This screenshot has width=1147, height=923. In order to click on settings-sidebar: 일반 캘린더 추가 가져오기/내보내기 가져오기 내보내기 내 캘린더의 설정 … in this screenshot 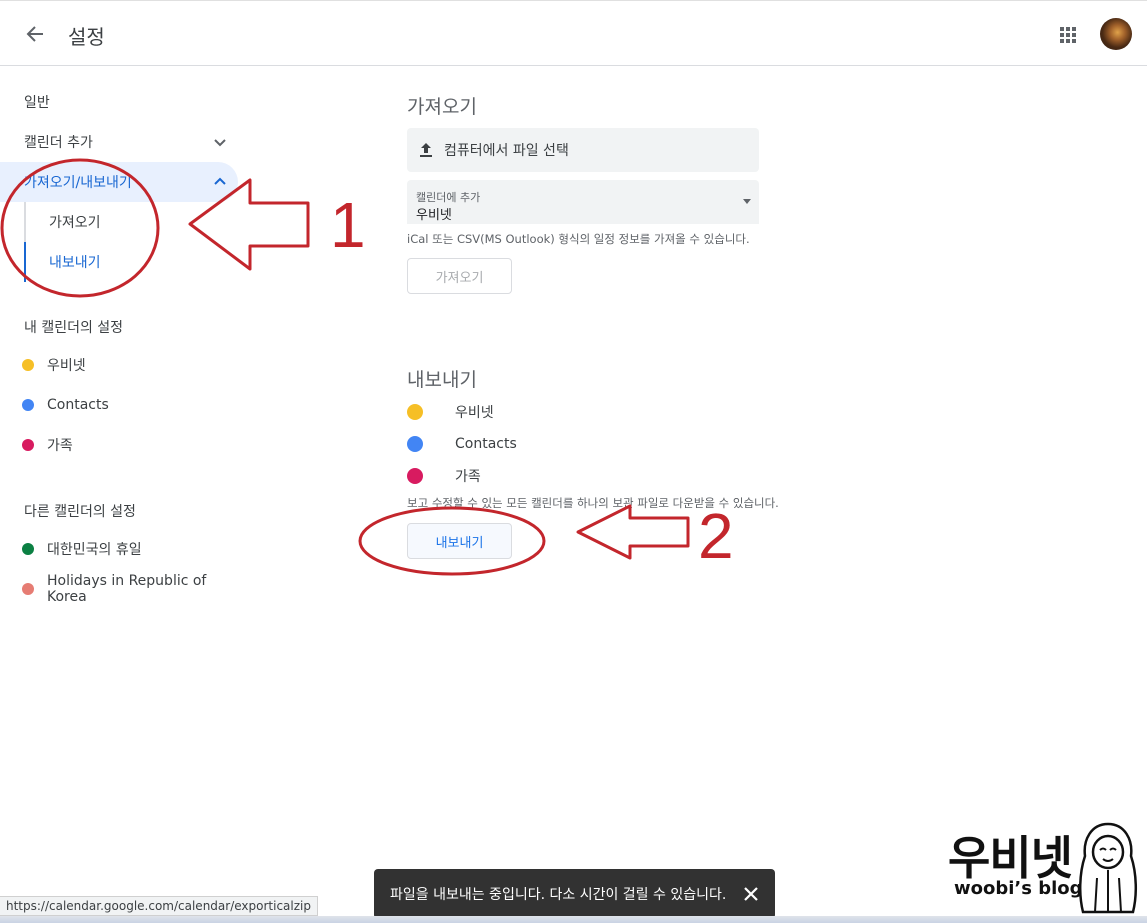, I will do `click(125, 346)`.